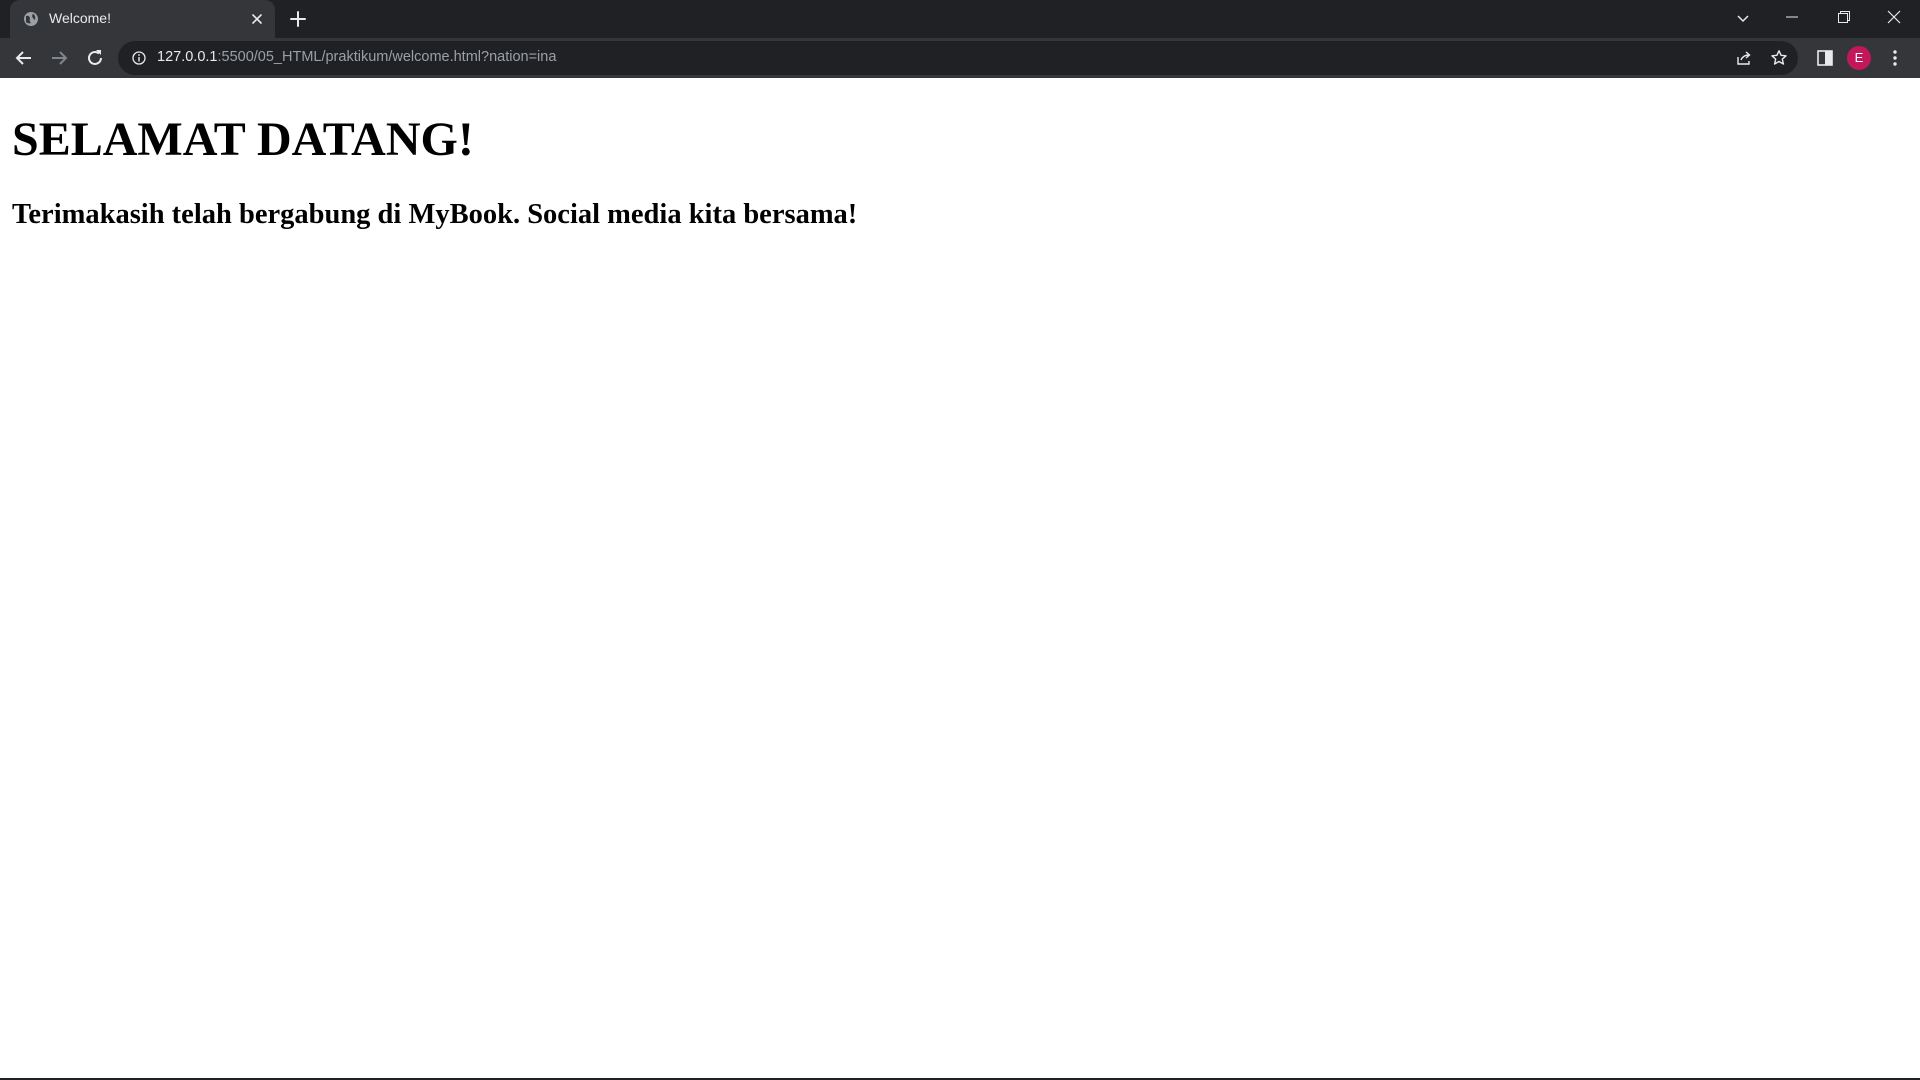  Describe the element at coordinates (960, 19) in the screenshot. I see `tab-strip: Welcome!` at that location.